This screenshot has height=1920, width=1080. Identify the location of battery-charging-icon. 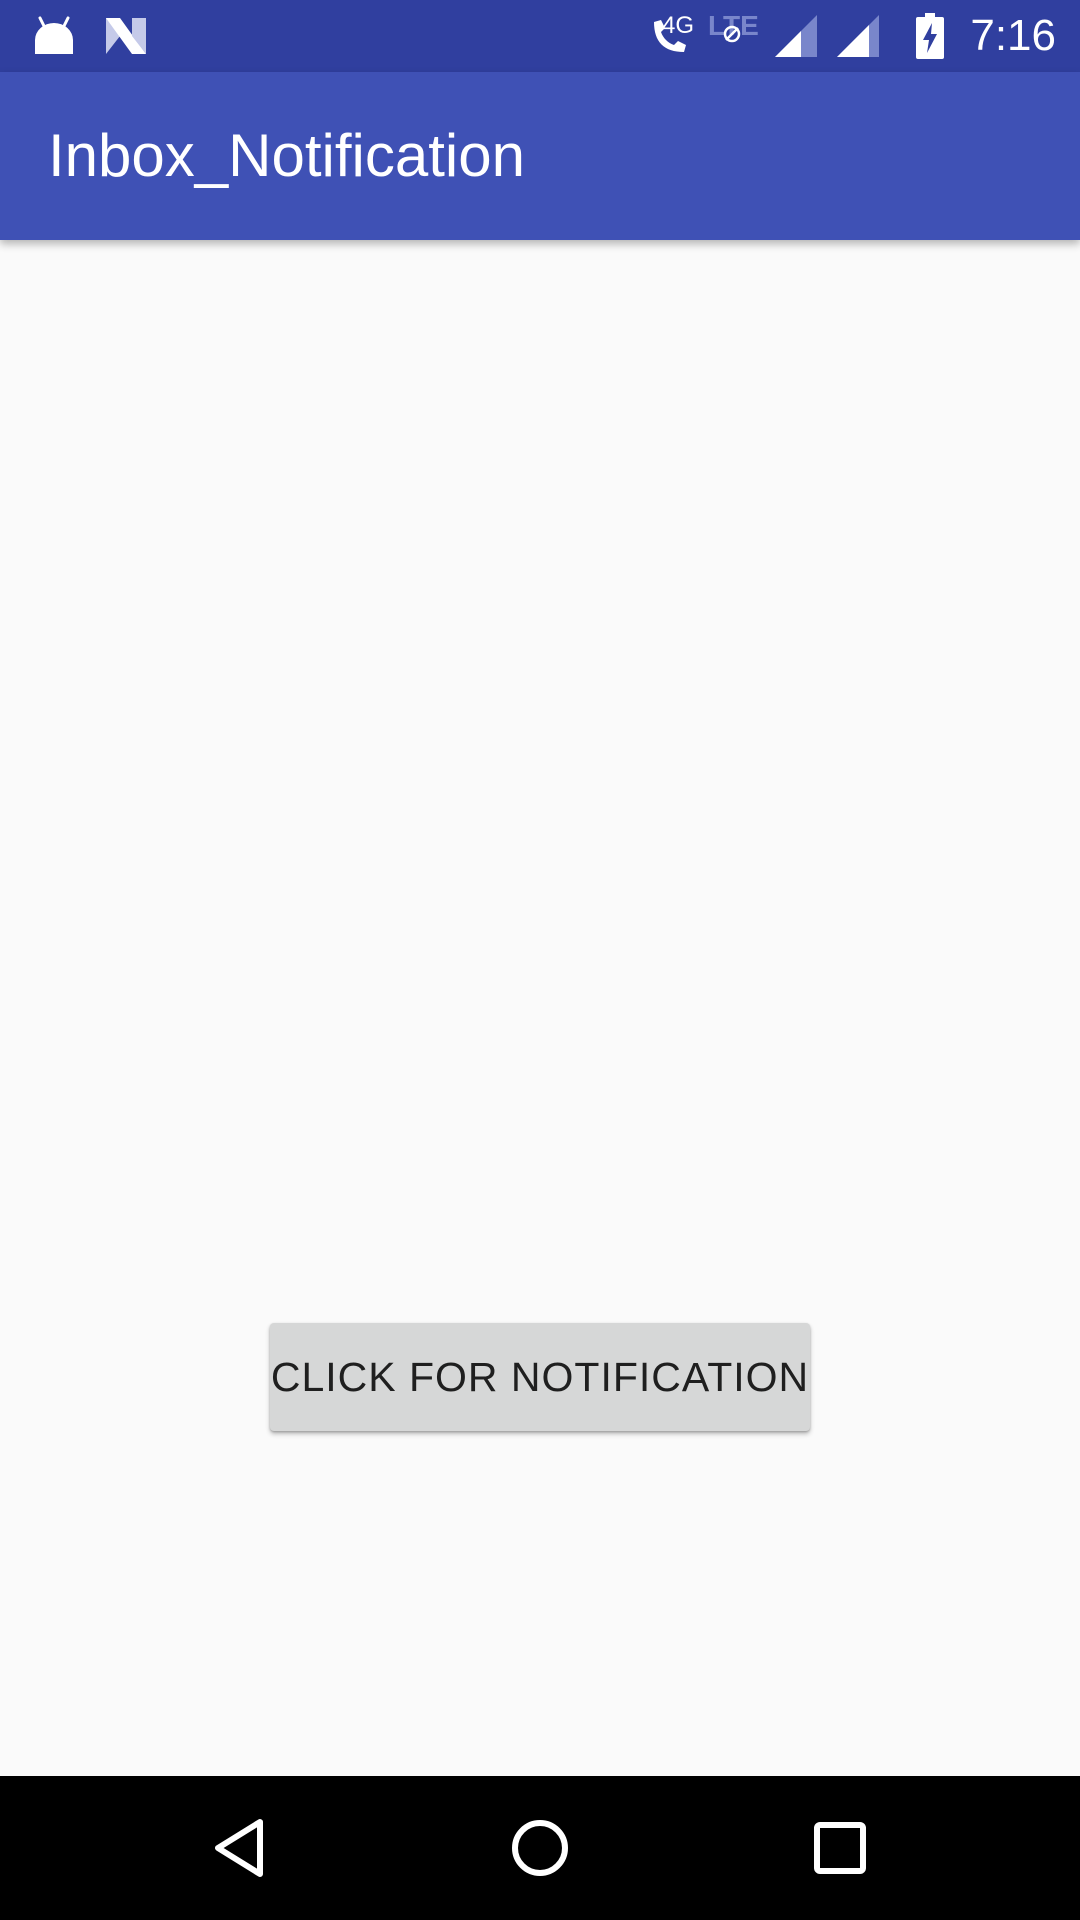
(930, 36).